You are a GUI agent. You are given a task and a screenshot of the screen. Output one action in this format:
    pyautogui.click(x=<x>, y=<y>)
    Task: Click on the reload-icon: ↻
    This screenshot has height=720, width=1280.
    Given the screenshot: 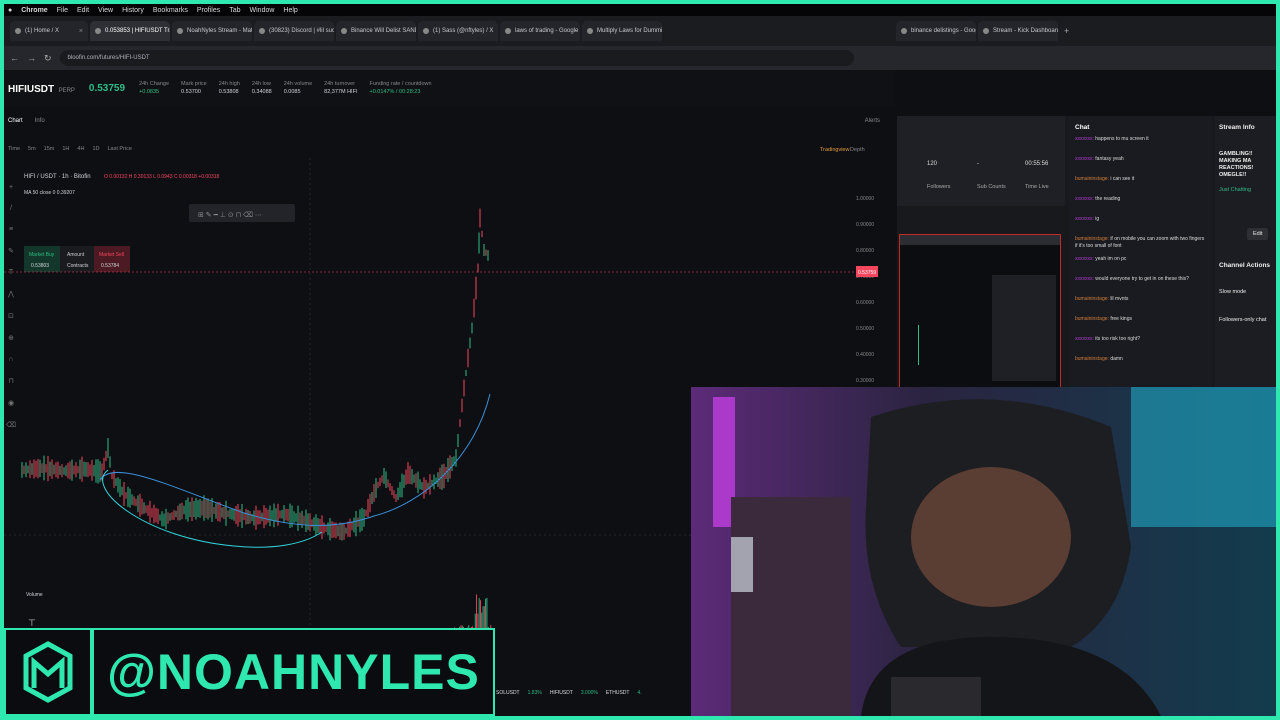 What is the action you would take?
    pyautogui.click(x=48, y=58)
    